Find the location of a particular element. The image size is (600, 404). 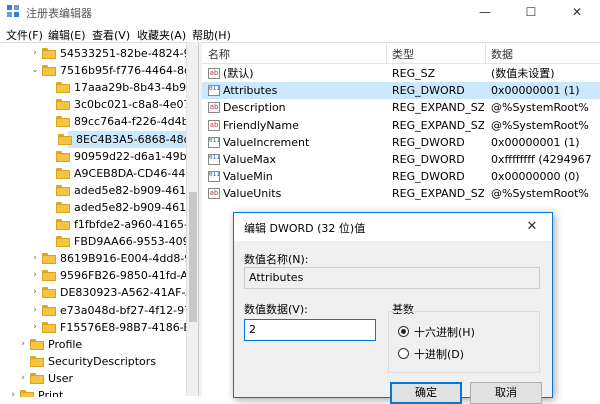

dec-radio is located at coordinates (403, 353).